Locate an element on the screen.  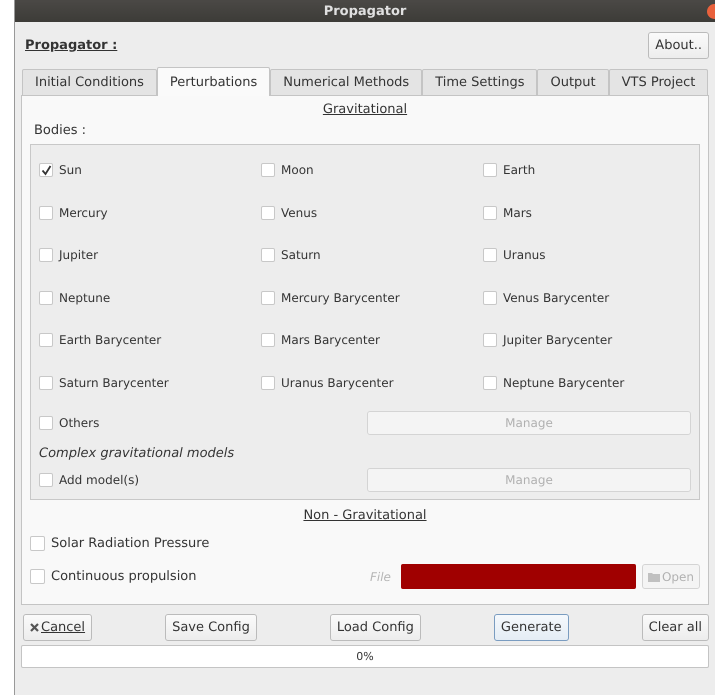
section-heading: Gravitational is located at coordinates (365, 109).